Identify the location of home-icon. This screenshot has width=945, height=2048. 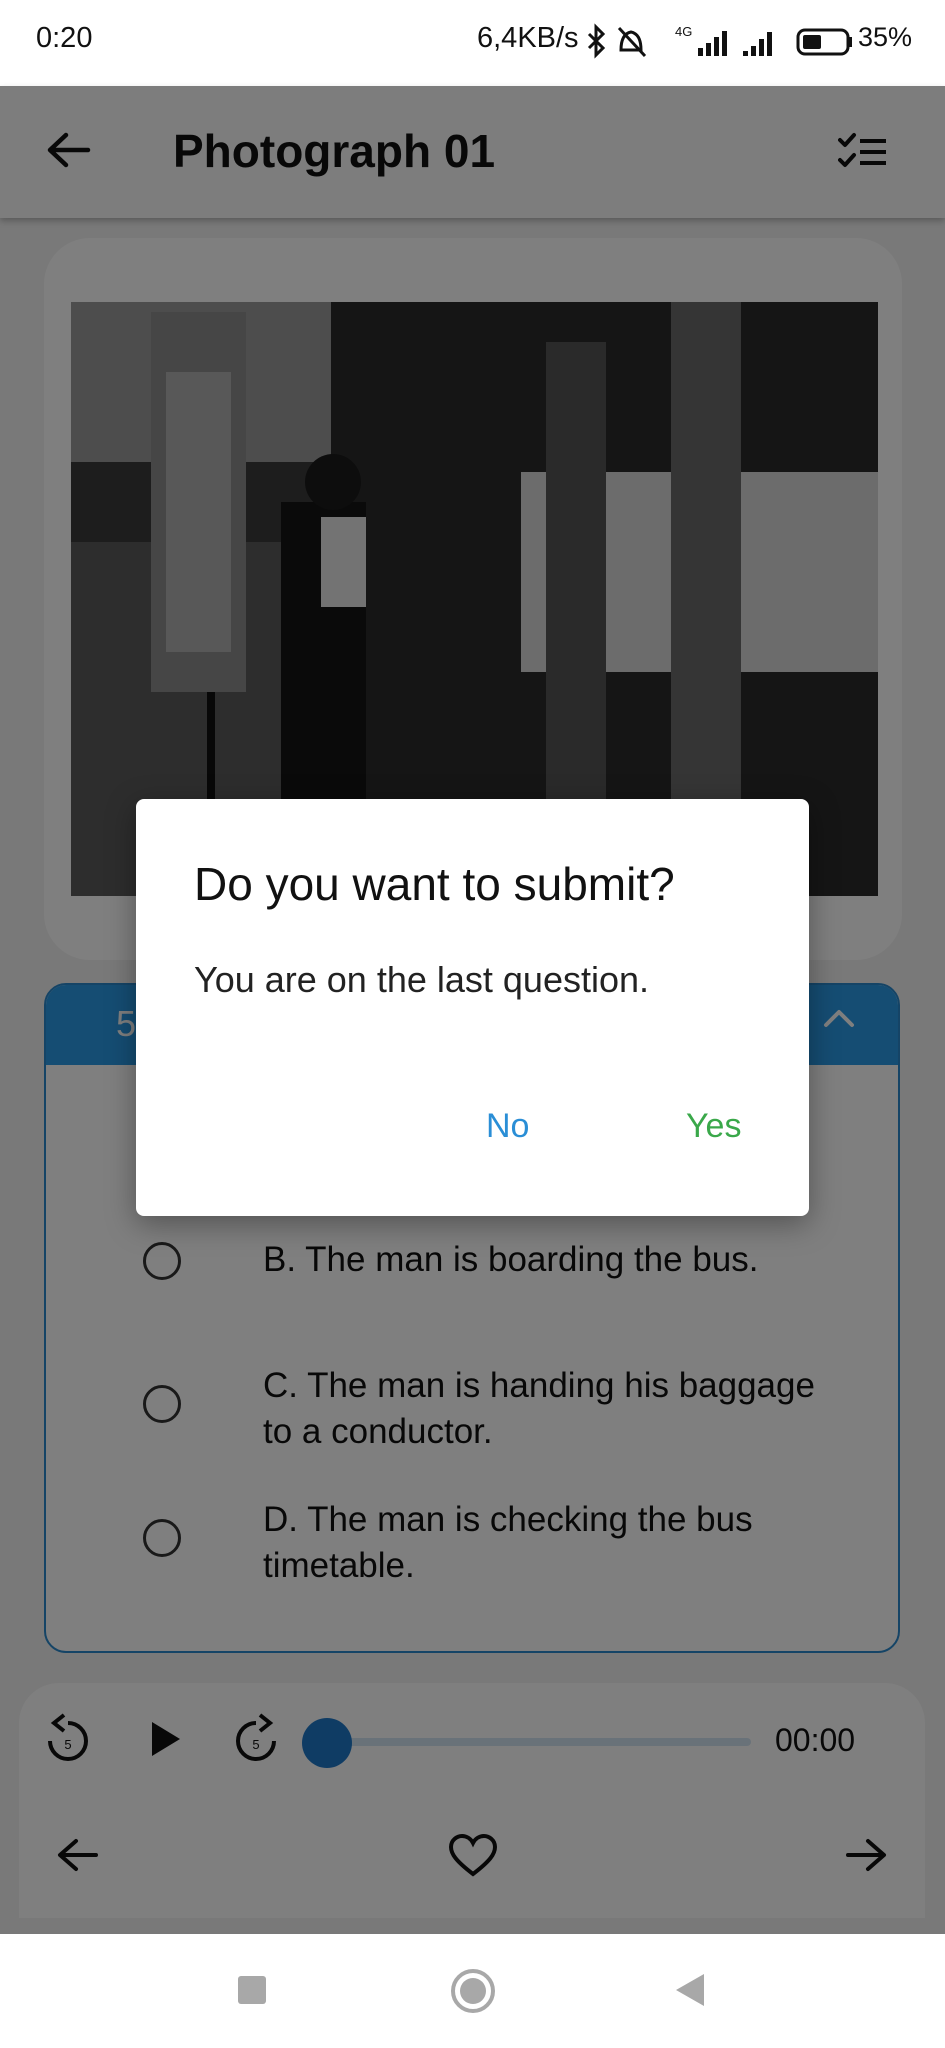
(473, 1991).